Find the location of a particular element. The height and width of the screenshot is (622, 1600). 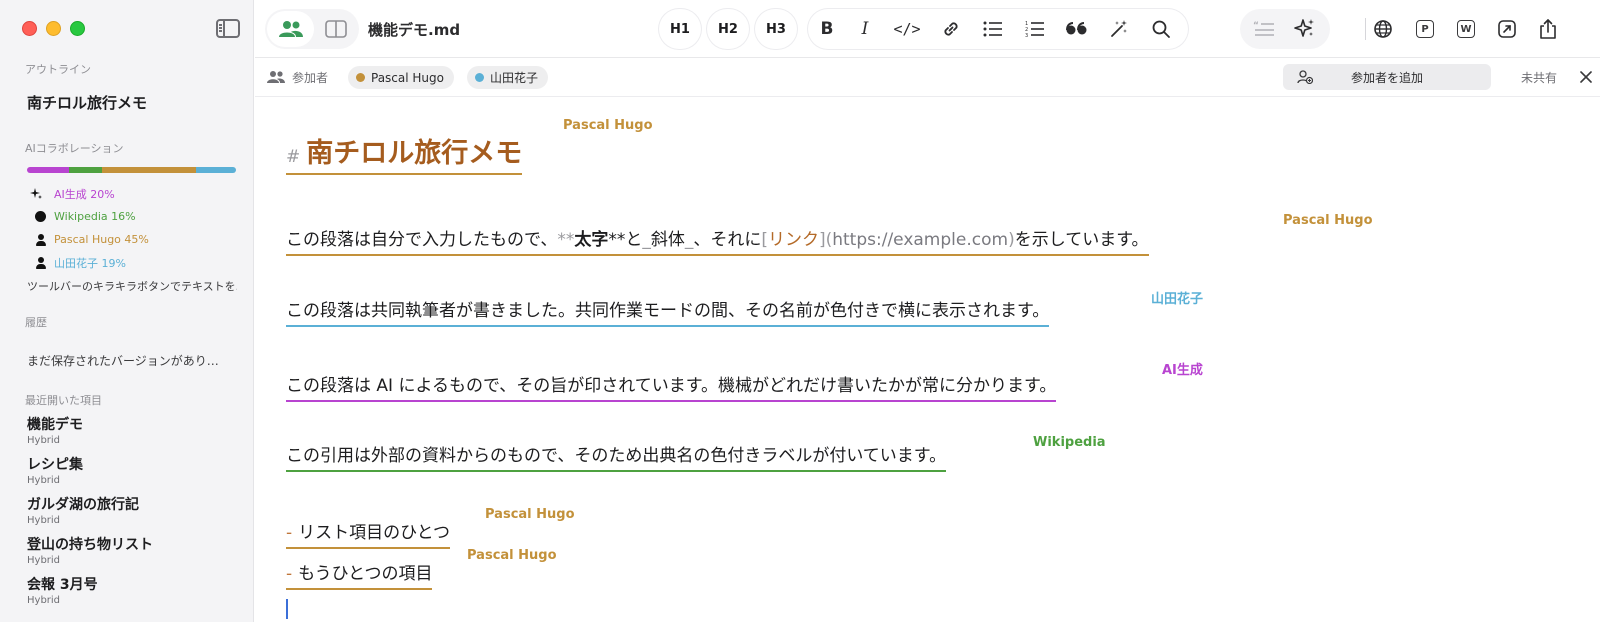

svg-text: 3 is located at coordinates (1026, 35).